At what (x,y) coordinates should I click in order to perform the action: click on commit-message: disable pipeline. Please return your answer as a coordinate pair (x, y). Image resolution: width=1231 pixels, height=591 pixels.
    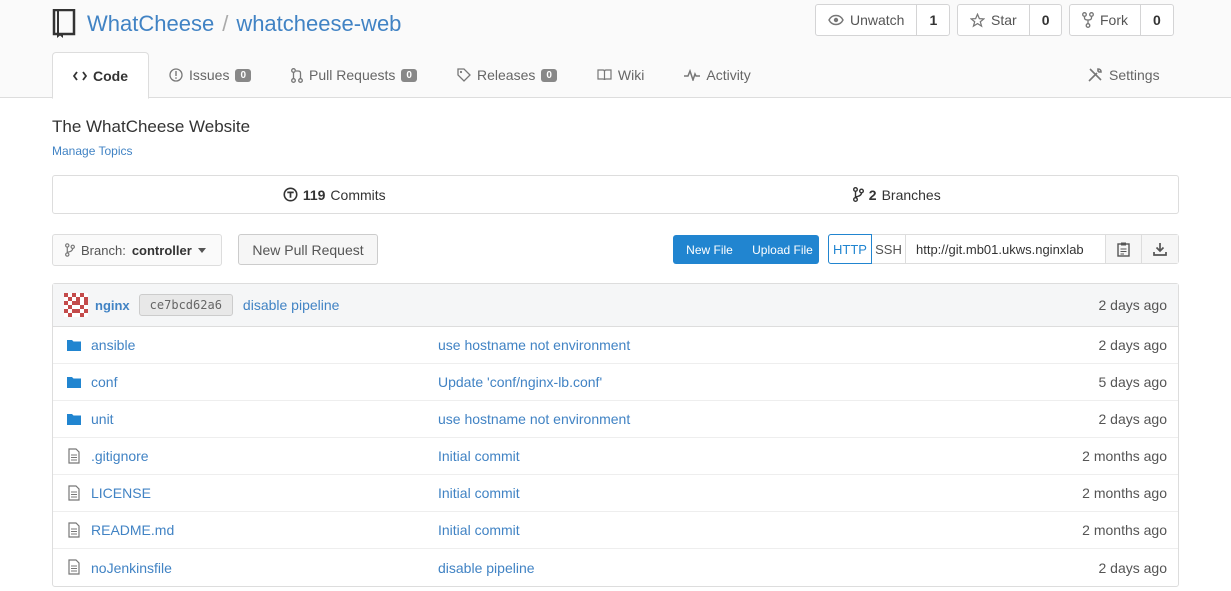
    Looking at the image, I should click on (291, 305).